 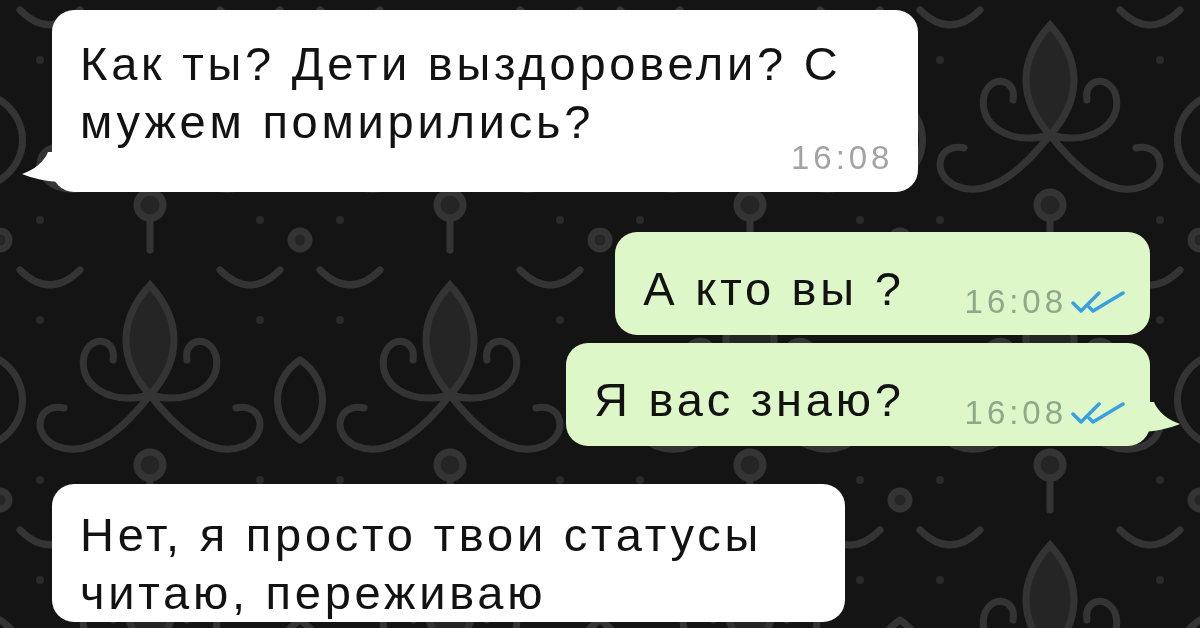 I want to click on message-text: Нет, я просто твои статусы читаю, переживаю, so click(x=421, y=564).